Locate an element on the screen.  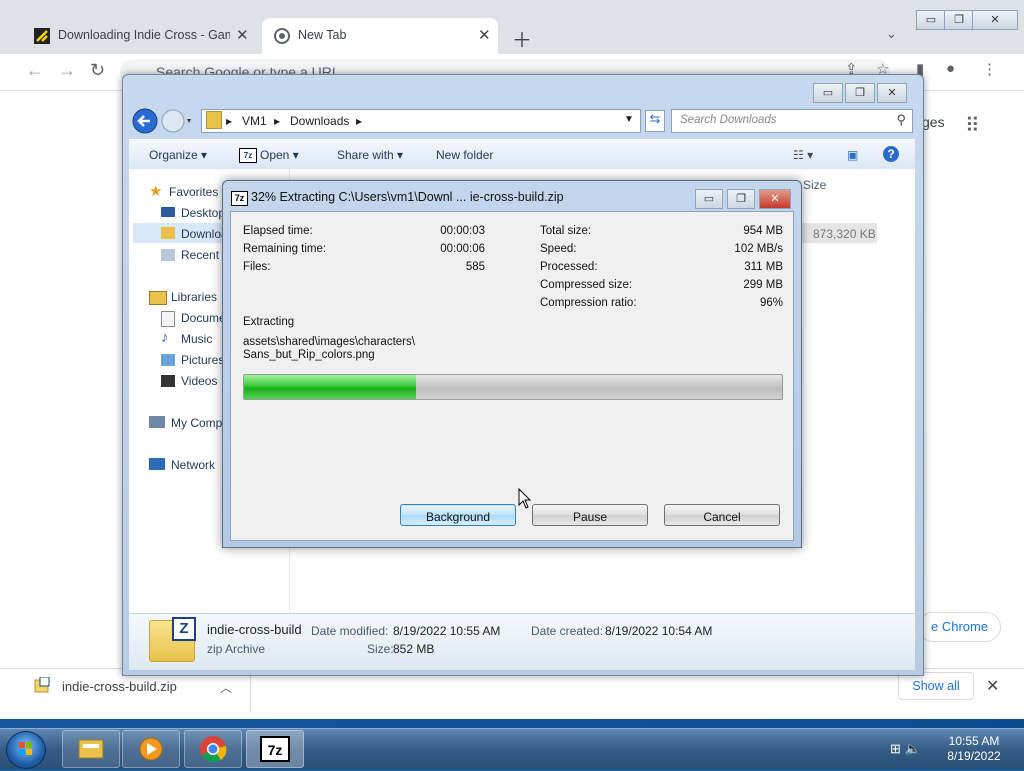
back-arrow-icon: ← is located at coordinates (35, 70).